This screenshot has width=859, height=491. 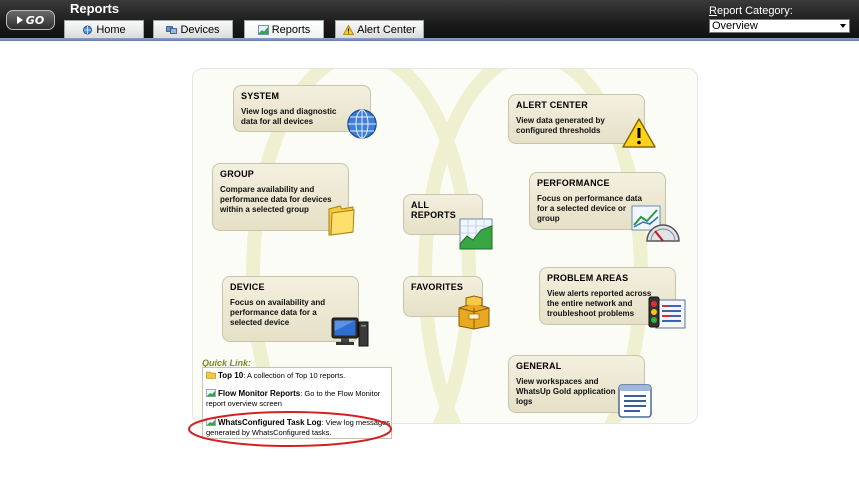 I want to click on chevron-down-icon, so click(x=843, y=26).